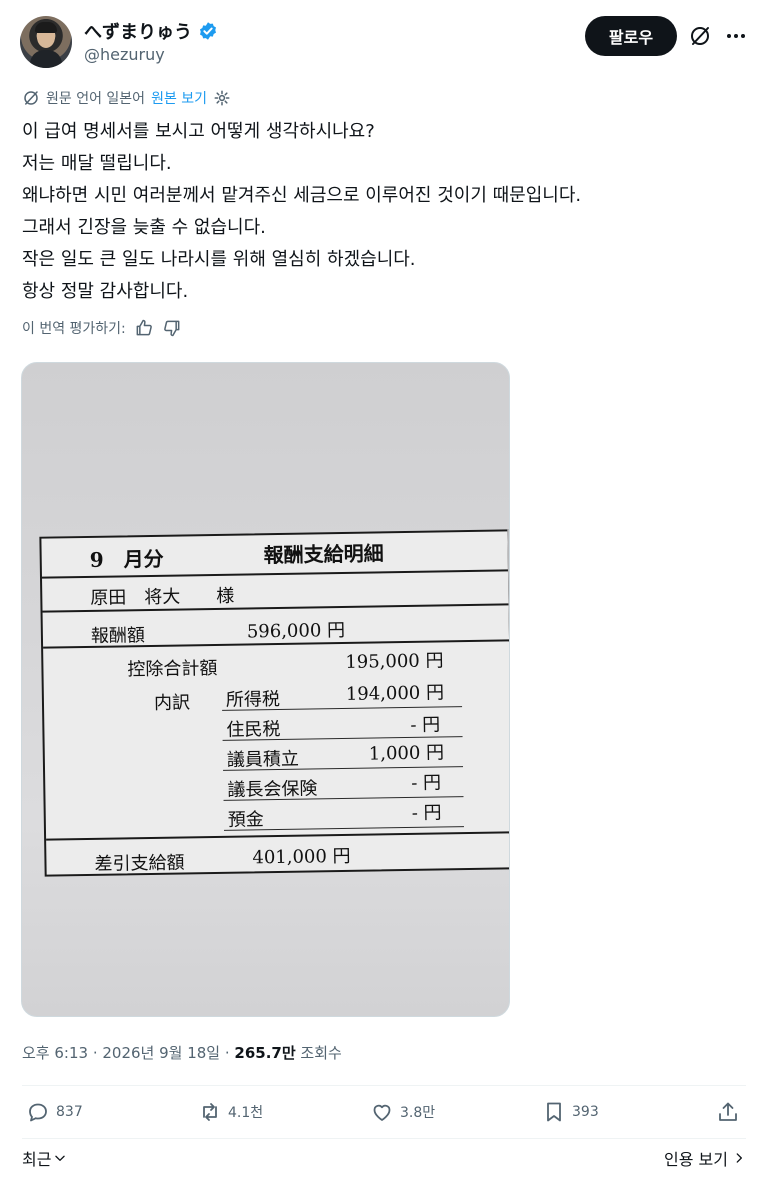  What do you see at coordinates (263, 759) in the screenshot?
I see `item-label: 議員積立` at bounding box center [263, 759].